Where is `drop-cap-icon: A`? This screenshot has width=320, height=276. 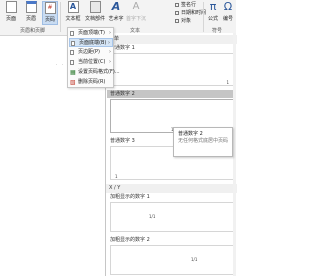 drop-cap-icon: A is located at coordinates (136, 6).